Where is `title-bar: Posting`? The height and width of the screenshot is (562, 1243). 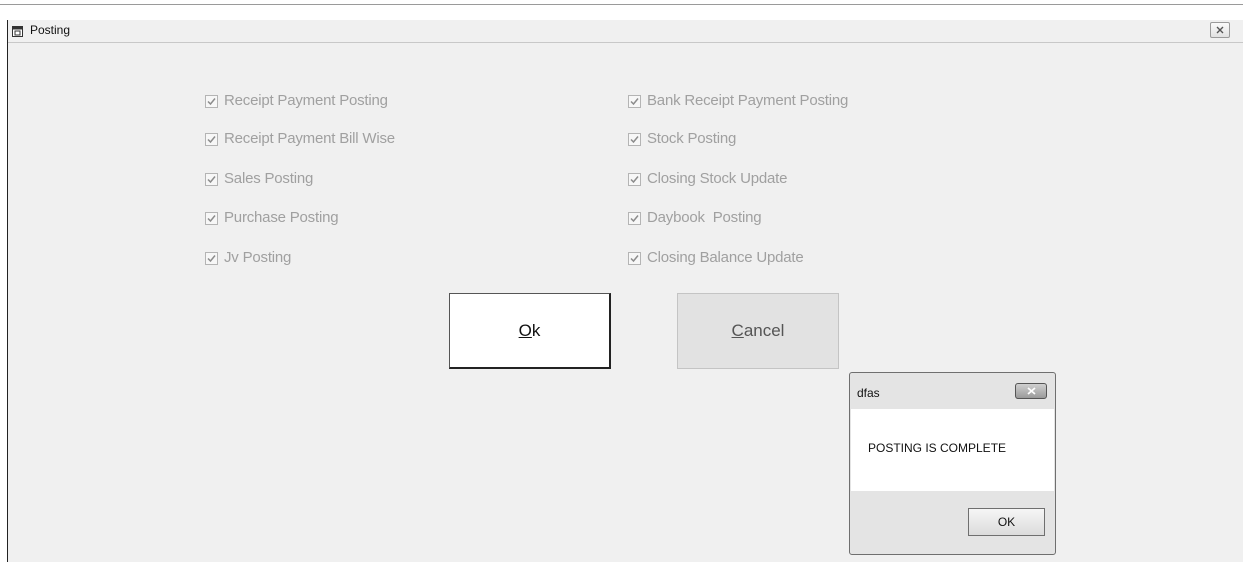
title-bar: Posting is located at coordinates (625, 31).